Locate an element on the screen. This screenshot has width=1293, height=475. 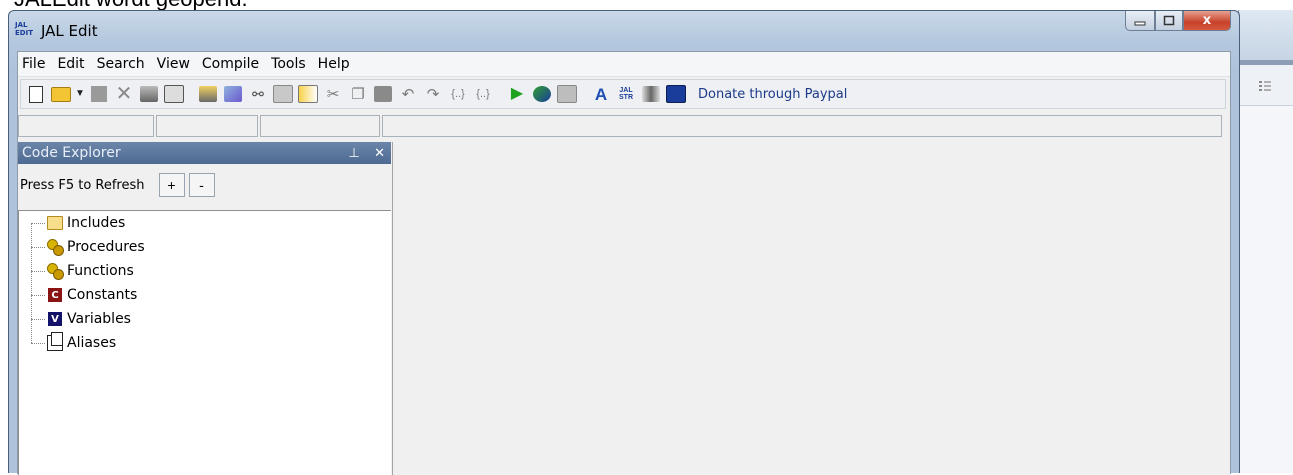
maximize-button is located at coordinates (1169, 21).